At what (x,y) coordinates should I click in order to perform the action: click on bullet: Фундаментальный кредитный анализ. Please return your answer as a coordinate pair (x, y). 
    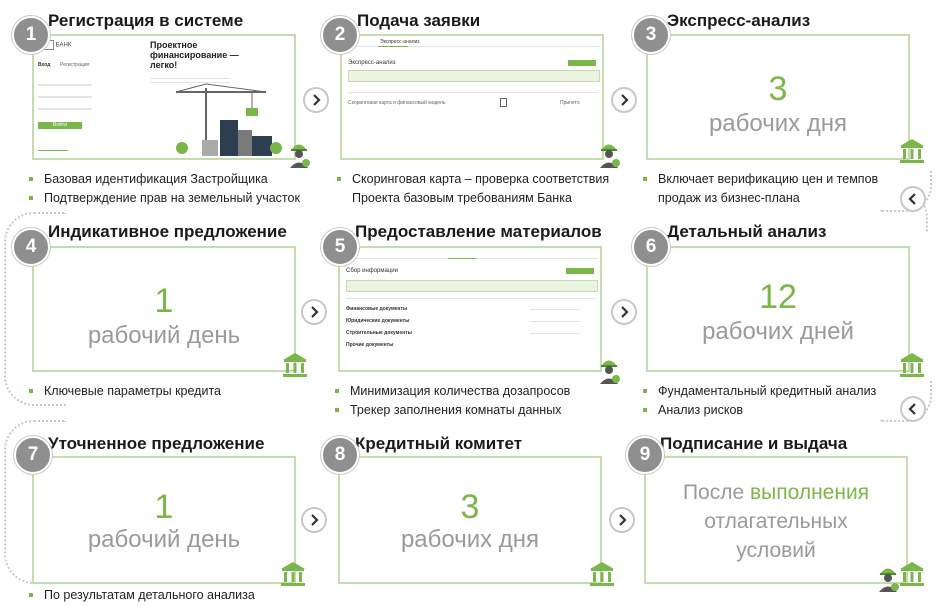
    Looking at the image, I should click on (759, 391).